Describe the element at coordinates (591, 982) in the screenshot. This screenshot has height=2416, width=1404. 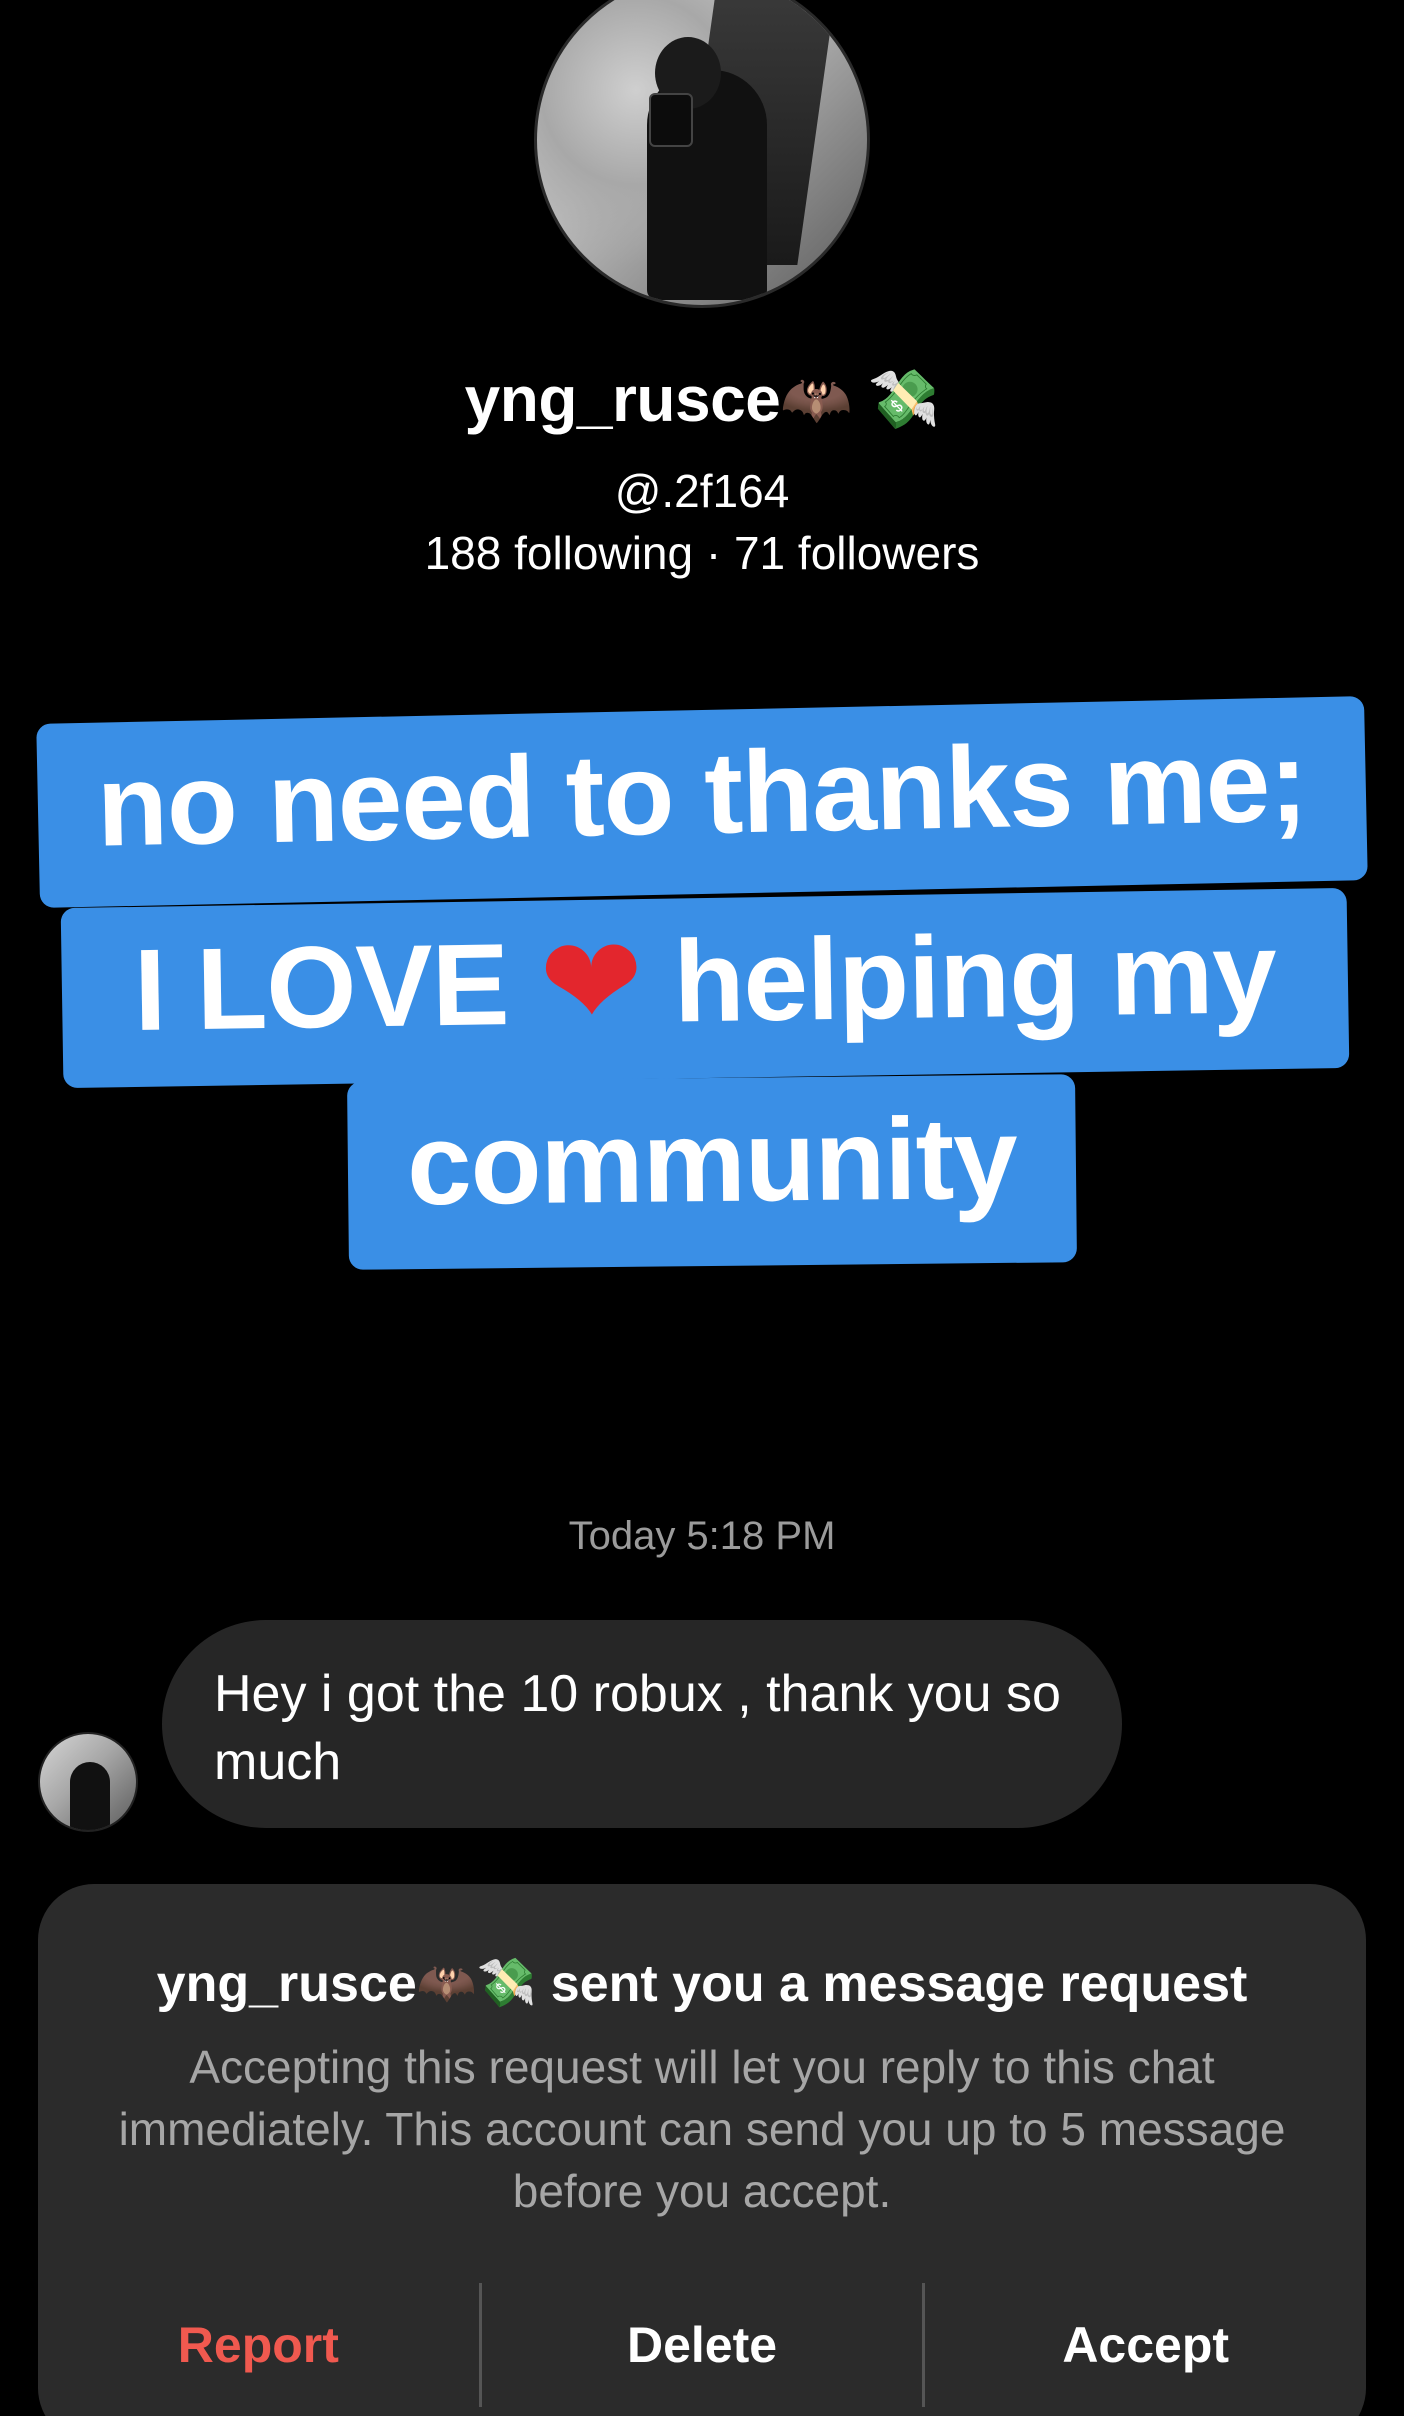
I see `heart-icon: ❤` at that location.